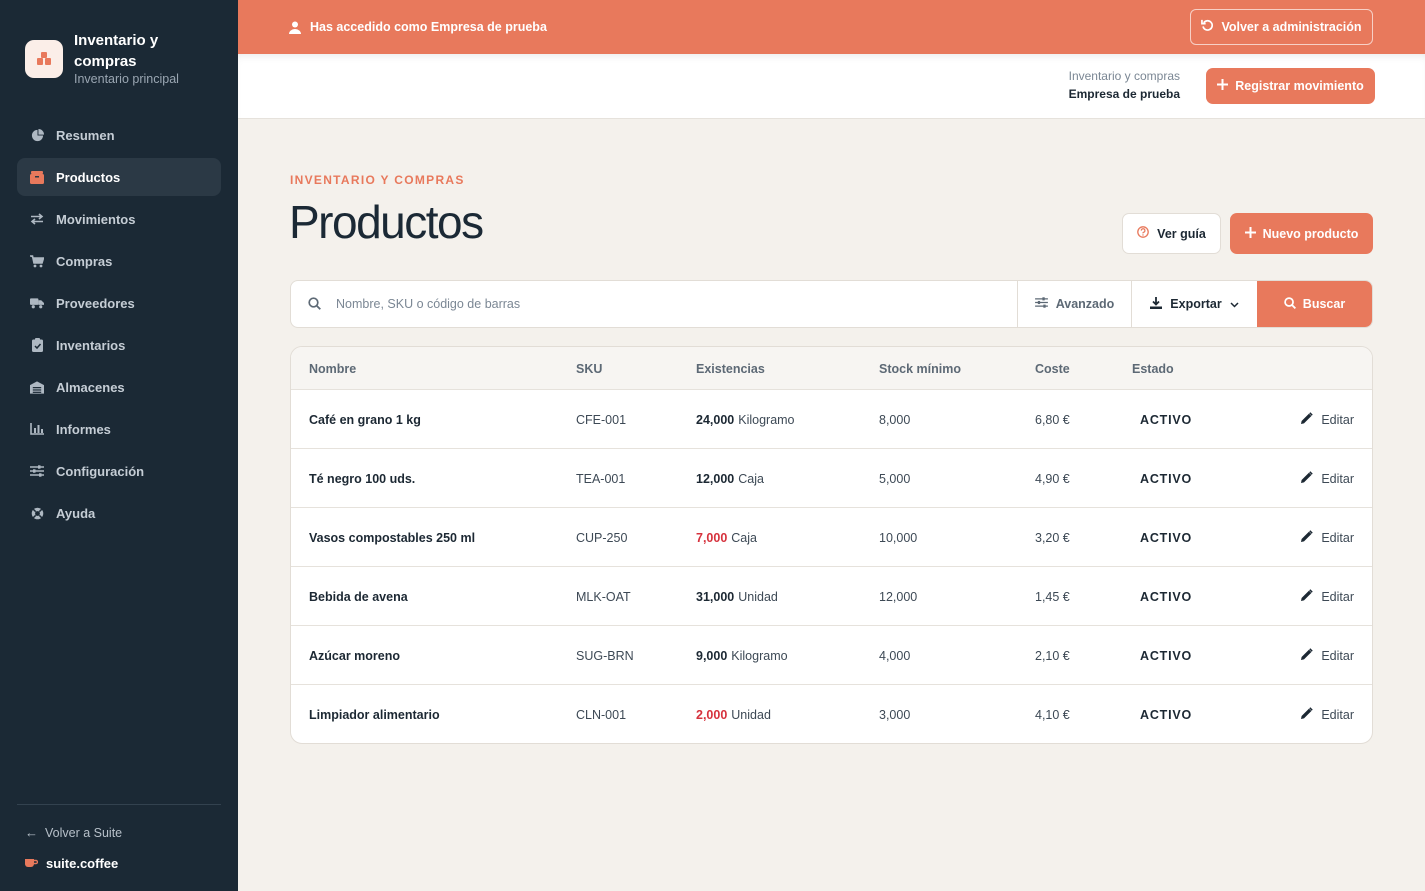 This screenshot has height=891, width=1425. I want to click on sidebar-item-label: Informes, so click(83, 429).